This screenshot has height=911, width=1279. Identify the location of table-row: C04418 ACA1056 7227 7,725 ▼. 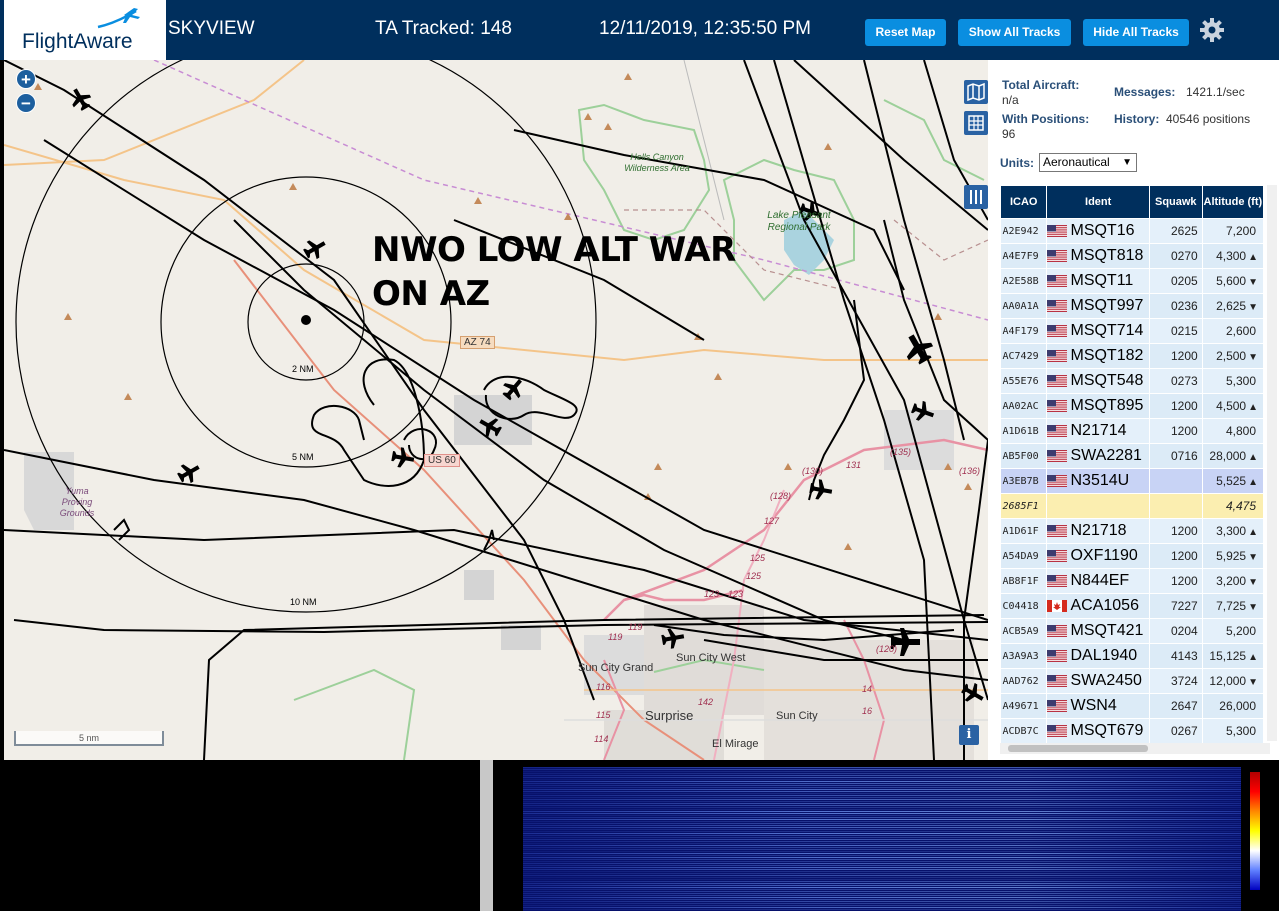
(1132, 606).